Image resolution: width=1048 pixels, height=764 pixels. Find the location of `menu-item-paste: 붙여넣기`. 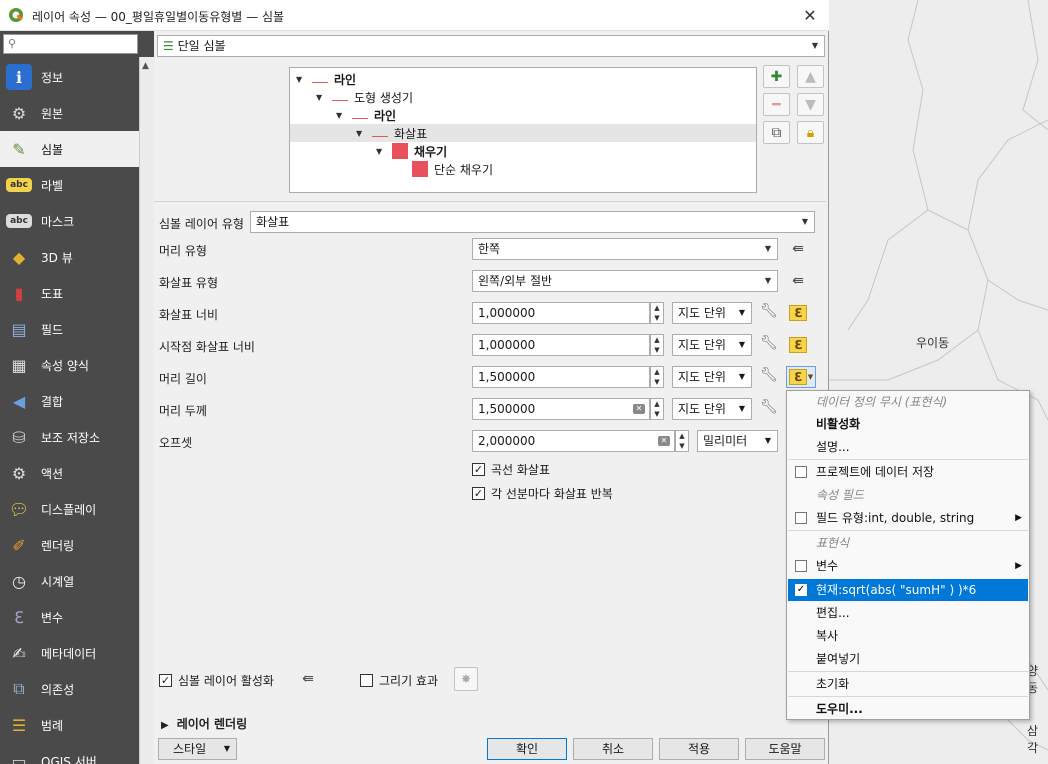

menu-item-paste: 붙여넣기 is located at coordinates (908, 659).